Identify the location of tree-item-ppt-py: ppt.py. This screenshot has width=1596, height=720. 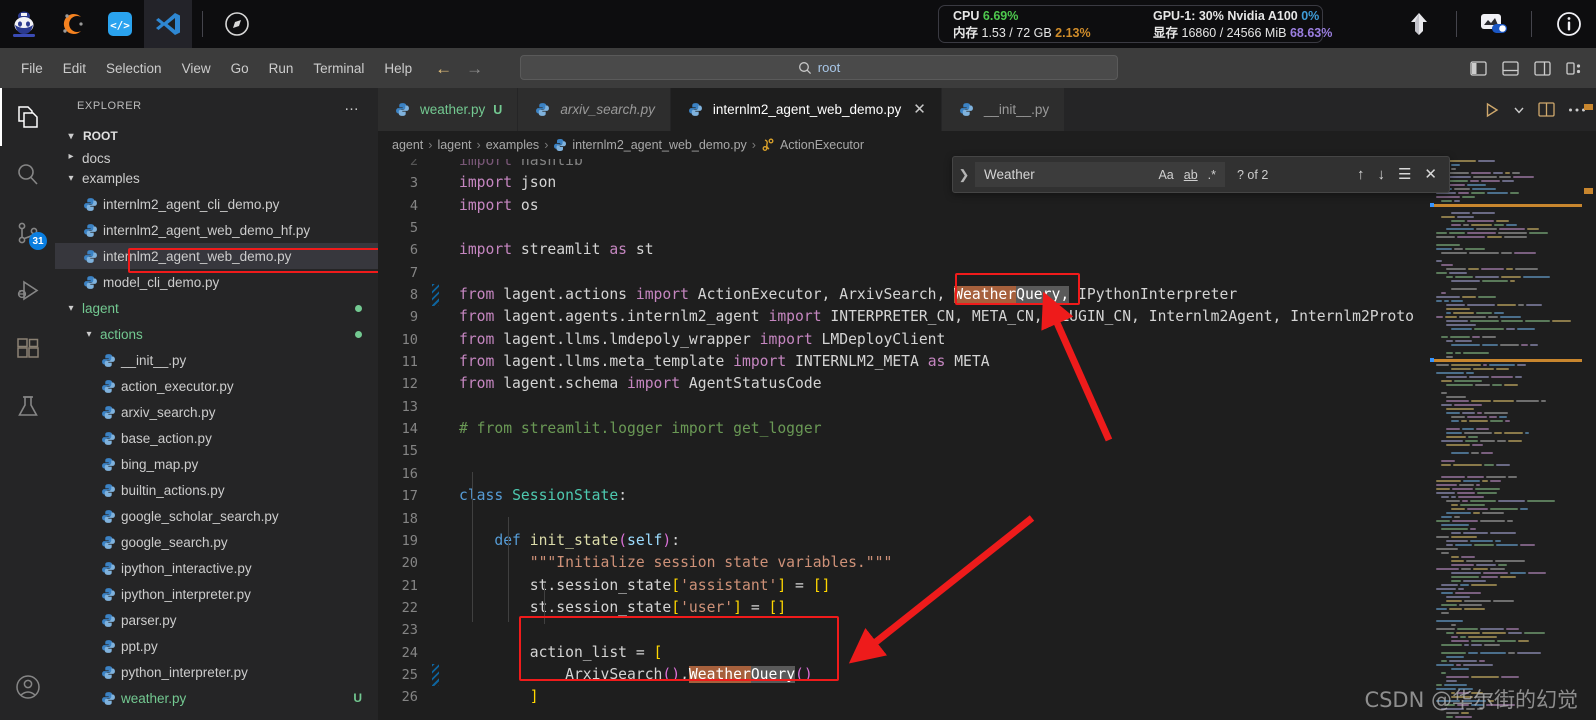
(216, 646).